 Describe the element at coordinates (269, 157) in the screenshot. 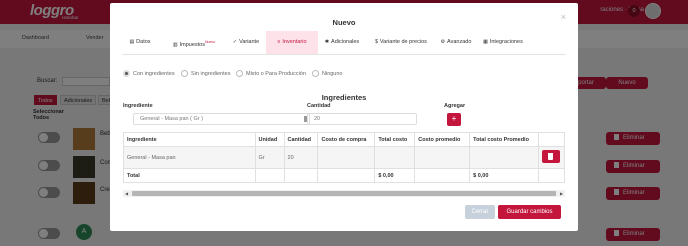

I see `cell-unidad: Gr` at that location.